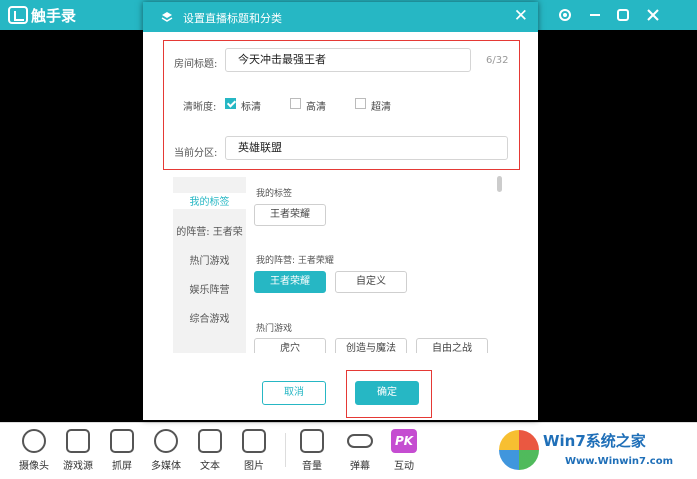 This screenshot has width=697, height=479. What do you see at coordinates (209, 231) in the screenshot?
I see `sidebar-item-camp: 的阵营: 王者荣` at bounding box center [209, 231].